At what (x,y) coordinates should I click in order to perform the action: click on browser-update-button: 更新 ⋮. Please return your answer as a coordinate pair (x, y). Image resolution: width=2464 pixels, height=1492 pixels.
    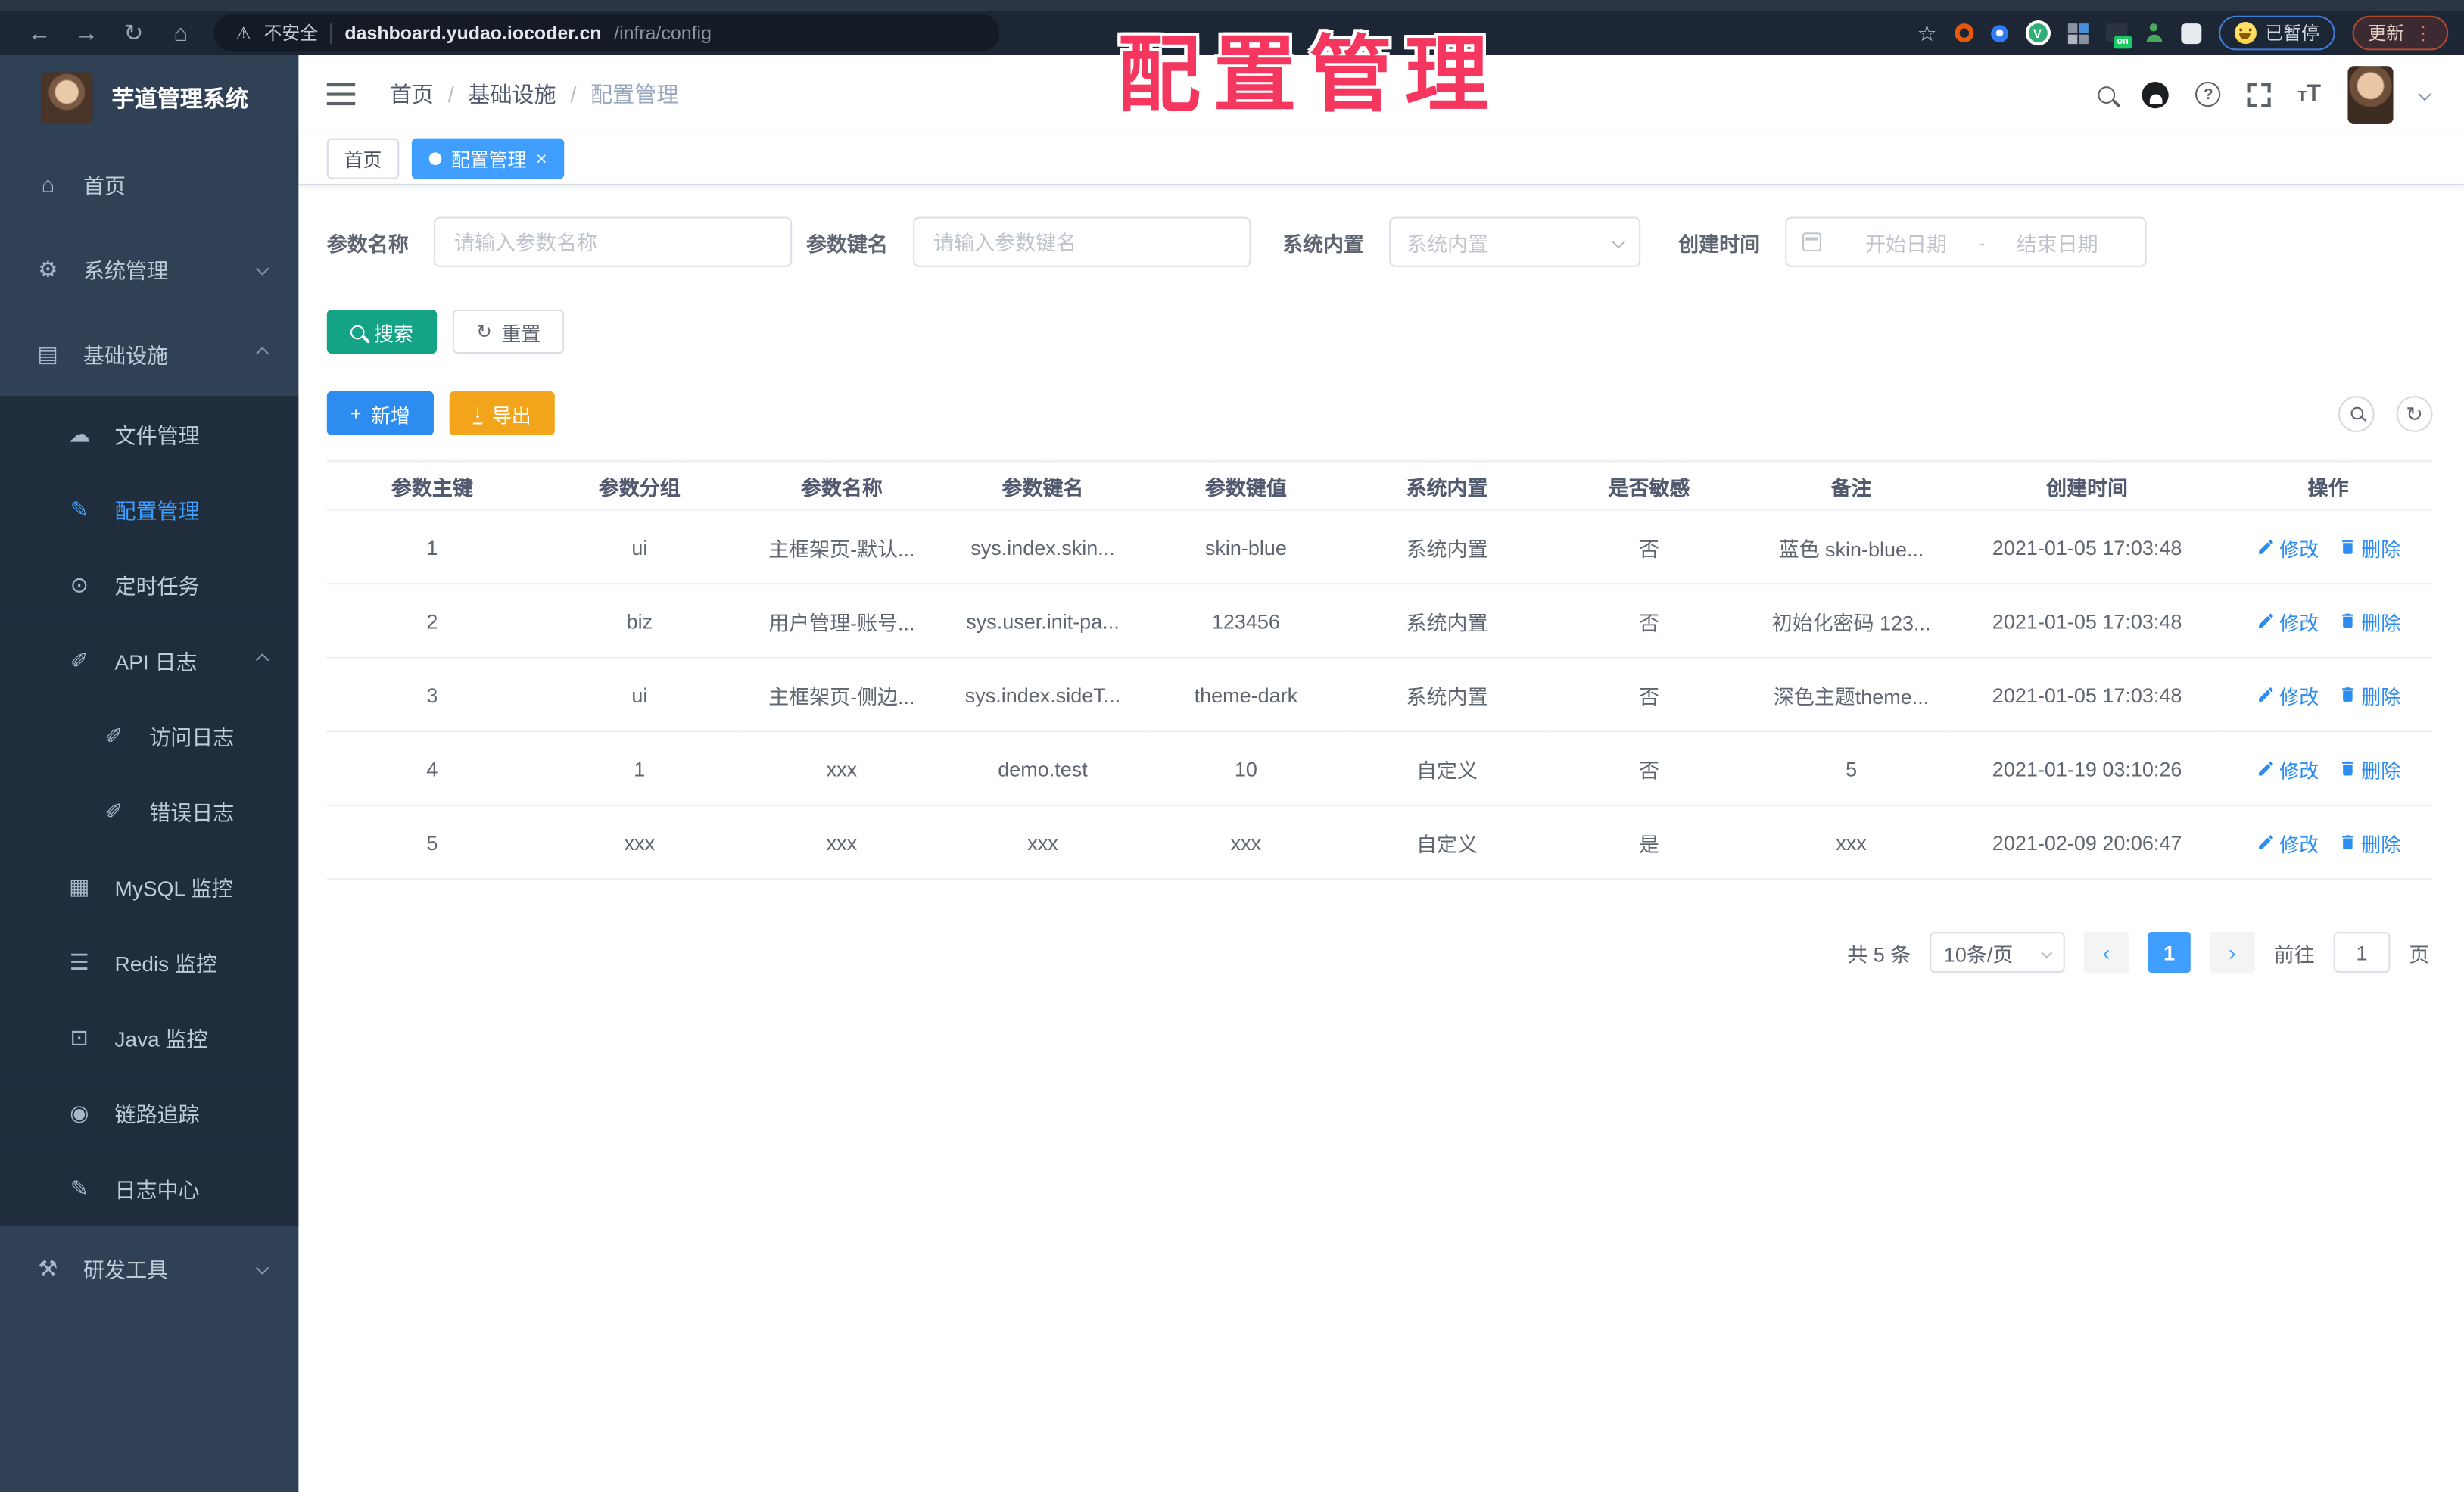
    Looking at the image, I should click on (2400, 33).